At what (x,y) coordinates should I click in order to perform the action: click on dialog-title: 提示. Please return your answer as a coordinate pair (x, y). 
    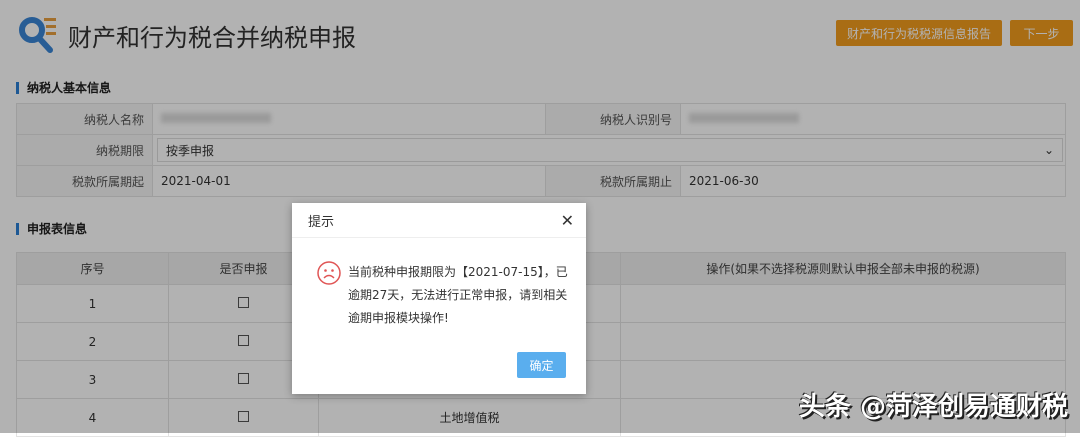
    Looking at the image, I should click on (321, 222).